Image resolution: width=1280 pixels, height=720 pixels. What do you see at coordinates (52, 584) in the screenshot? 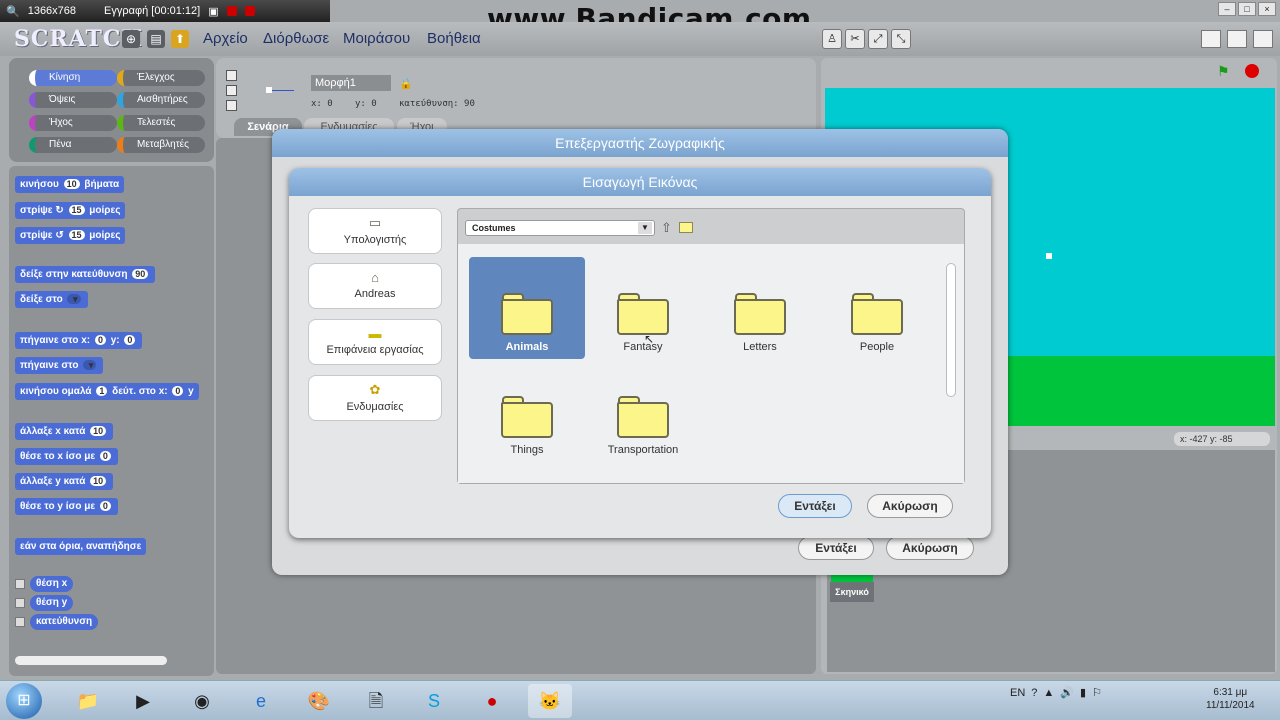
I see `reporter-x-position: θέση x` at bounding box center [52, 584].